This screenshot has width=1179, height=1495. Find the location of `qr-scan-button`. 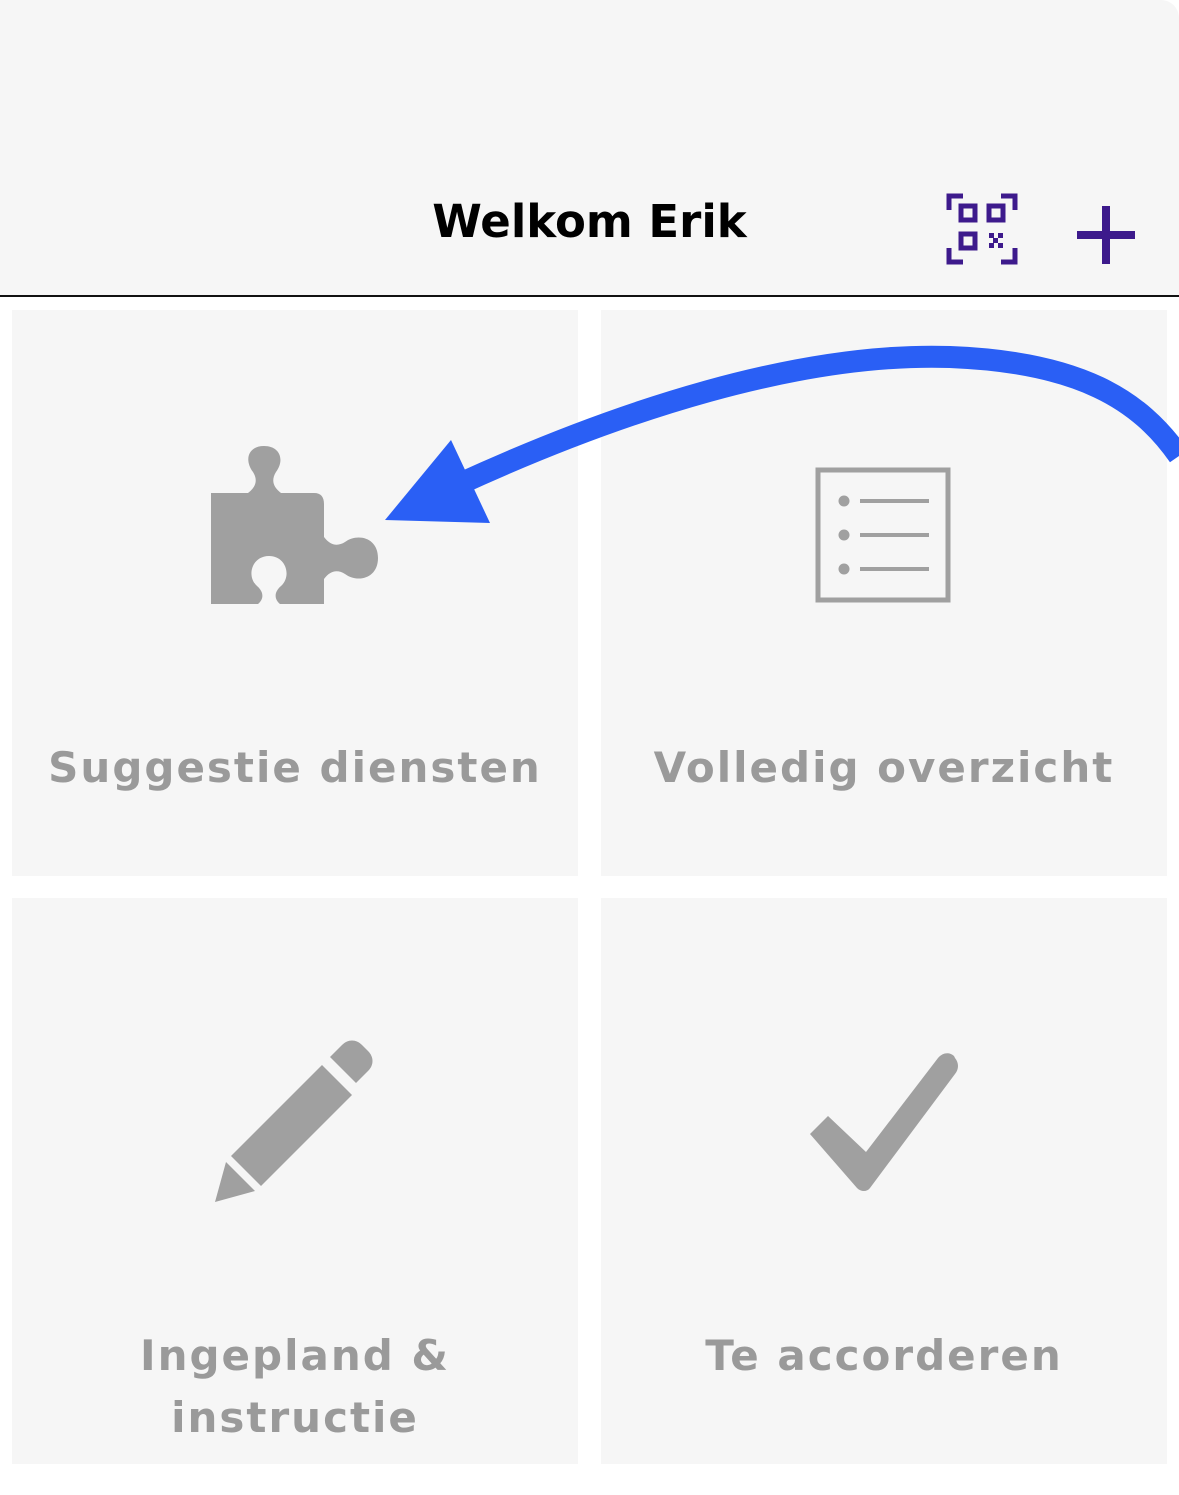

qr-scan-button is located at coordinates (982, 229).